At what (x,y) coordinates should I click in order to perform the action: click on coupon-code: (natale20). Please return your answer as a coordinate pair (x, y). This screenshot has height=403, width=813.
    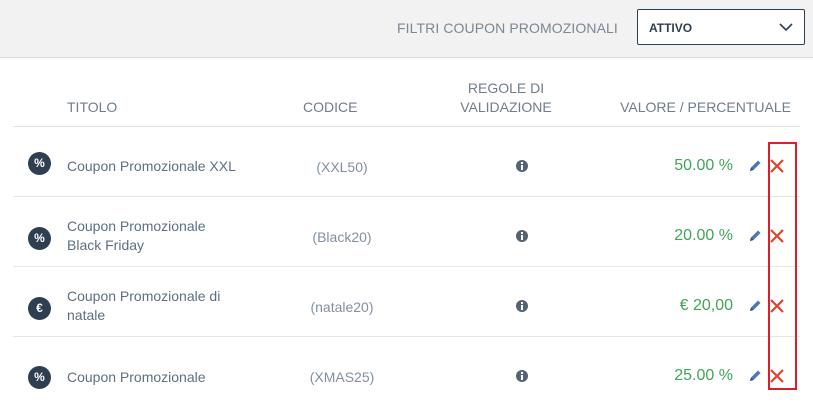
    Looking at the image, I should click on (342, 307).